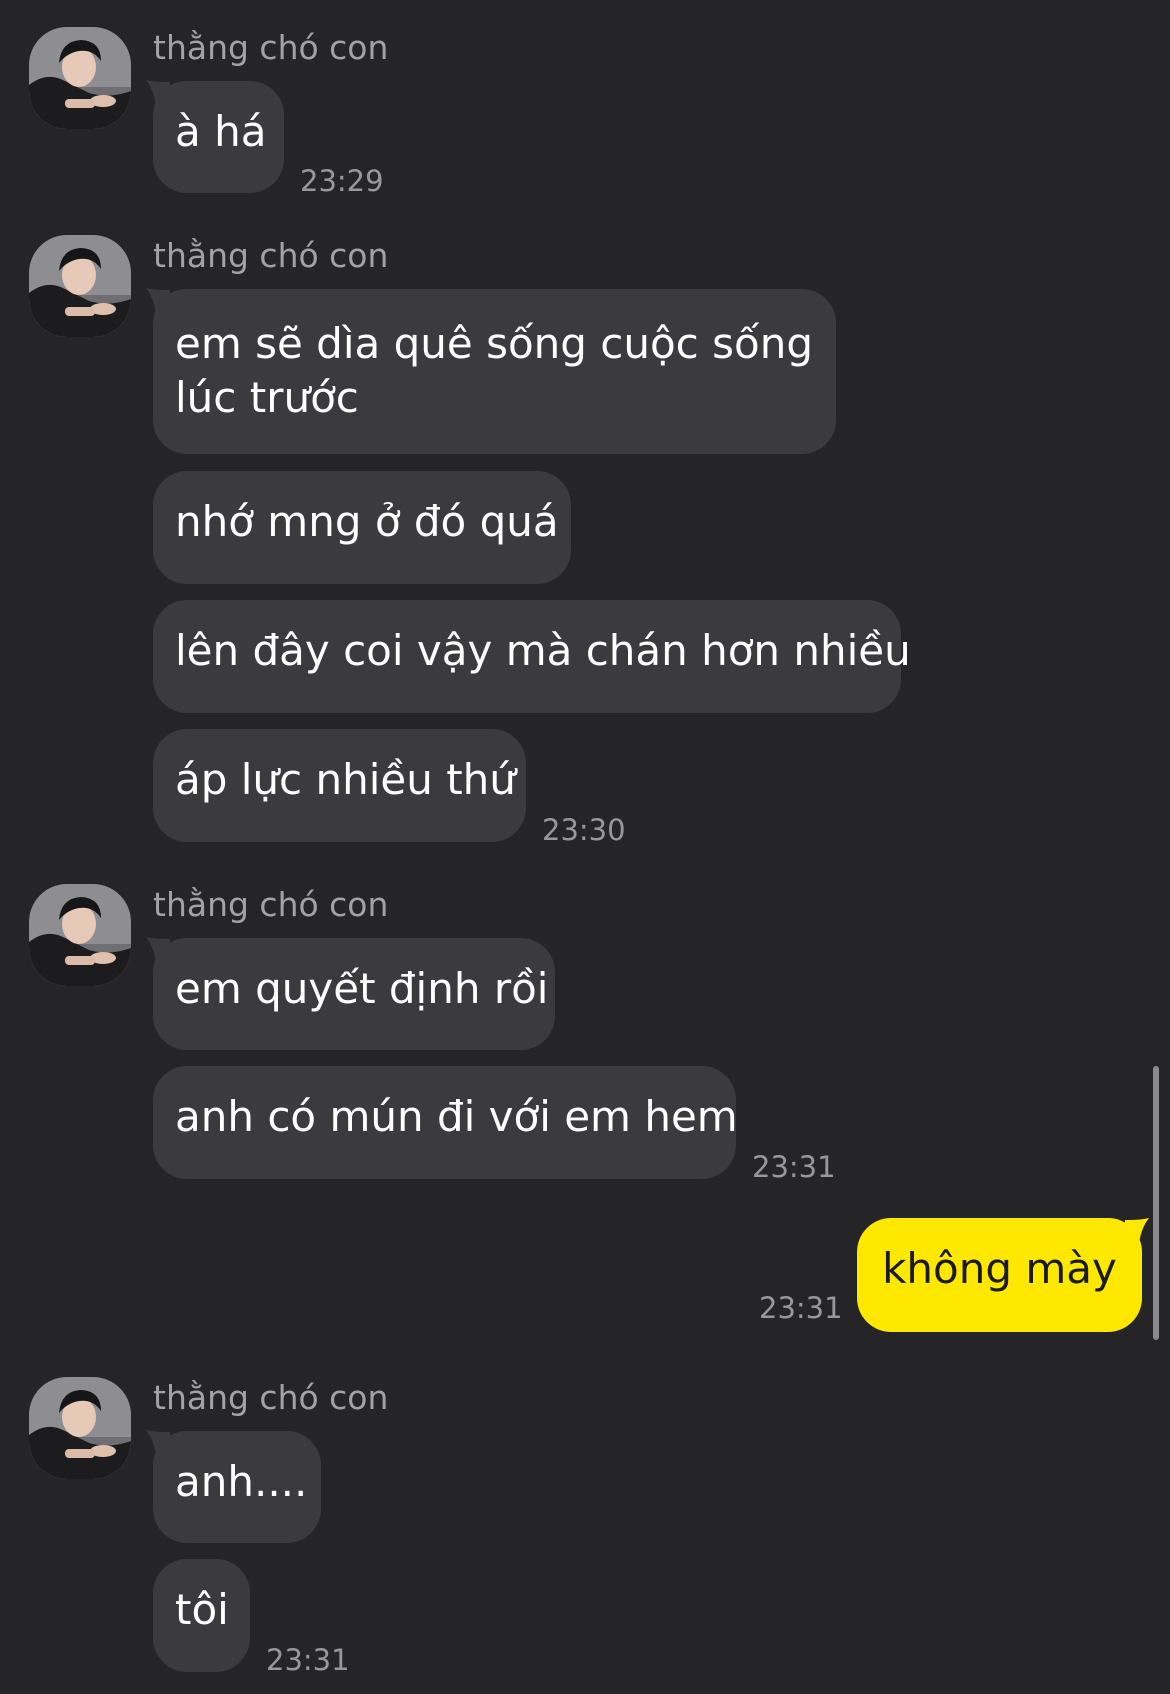 This screenshot has height=1694, width=1170. I want to click on scrollbar, so click(1156, 1203).